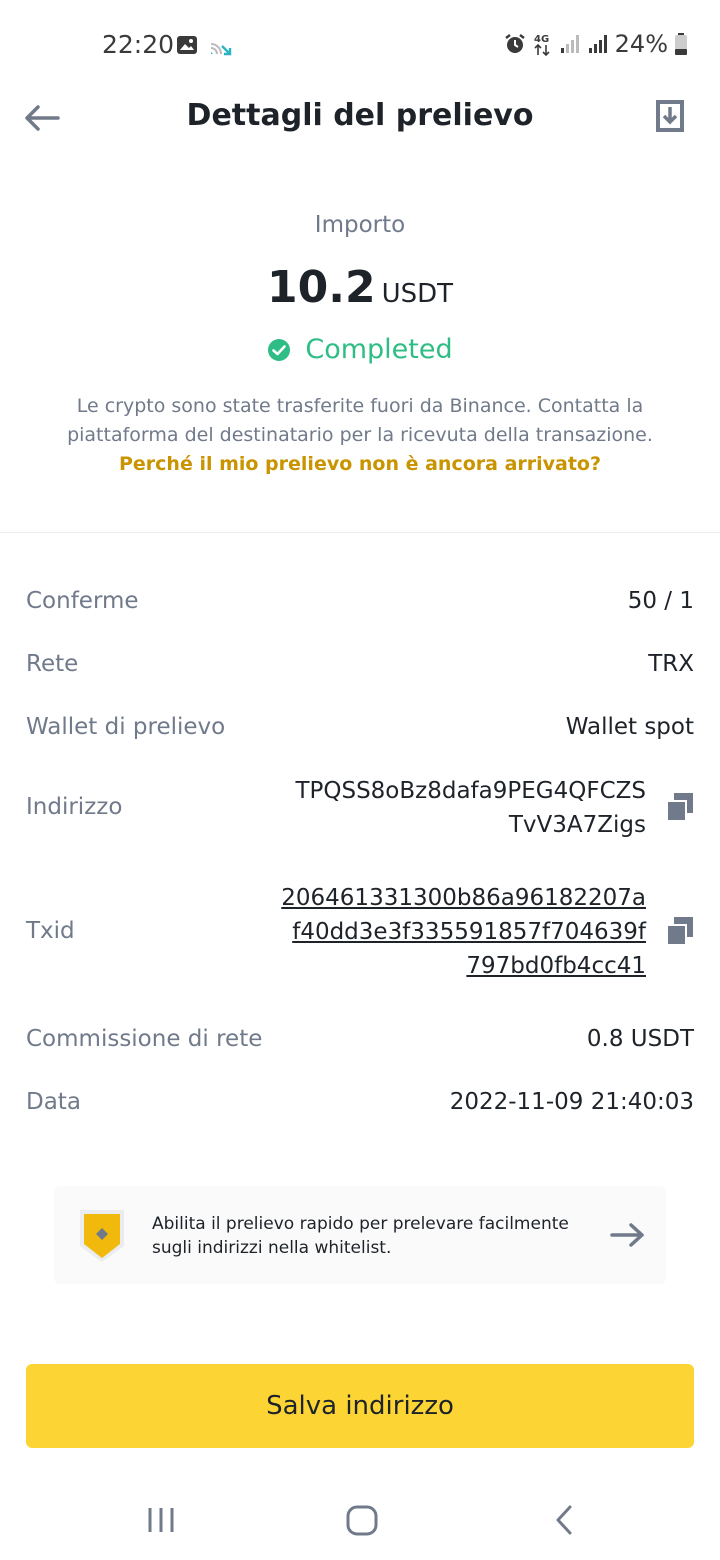  I want to click on arrow-right-icon, so click(628, 1235).